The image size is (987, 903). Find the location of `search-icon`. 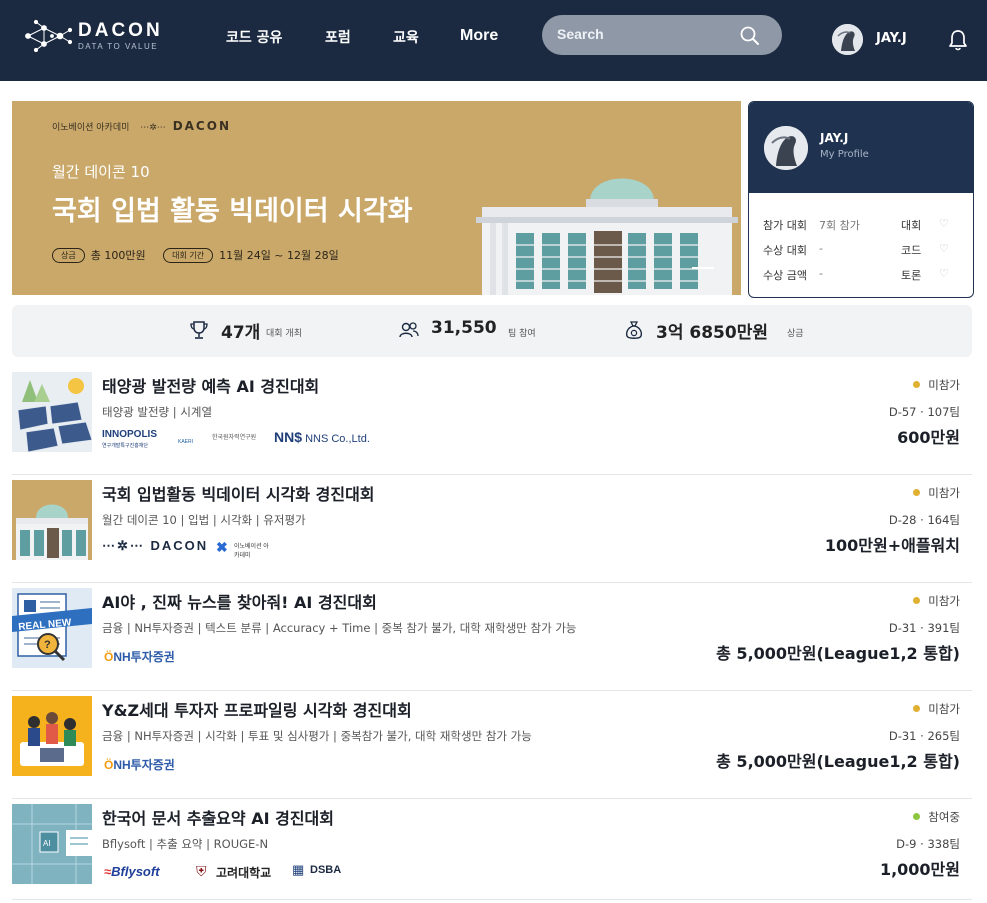

search-icon is located at coordinates (750, 36).